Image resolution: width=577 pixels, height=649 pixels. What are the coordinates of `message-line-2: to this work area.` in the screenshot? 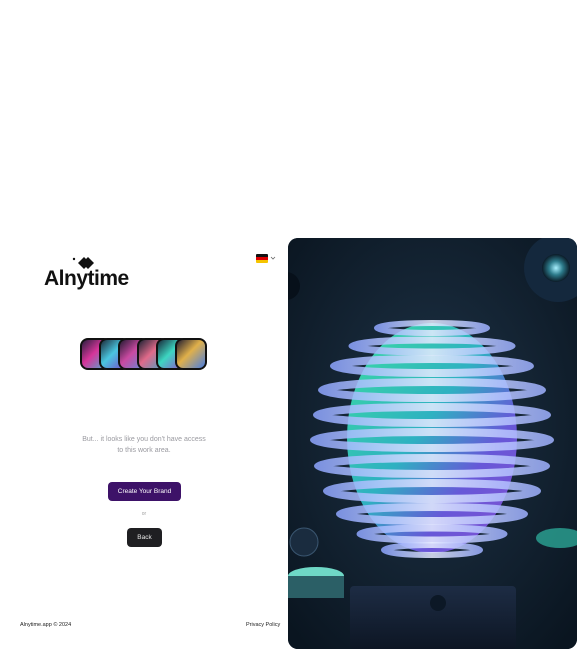 It's located at (144, 450).